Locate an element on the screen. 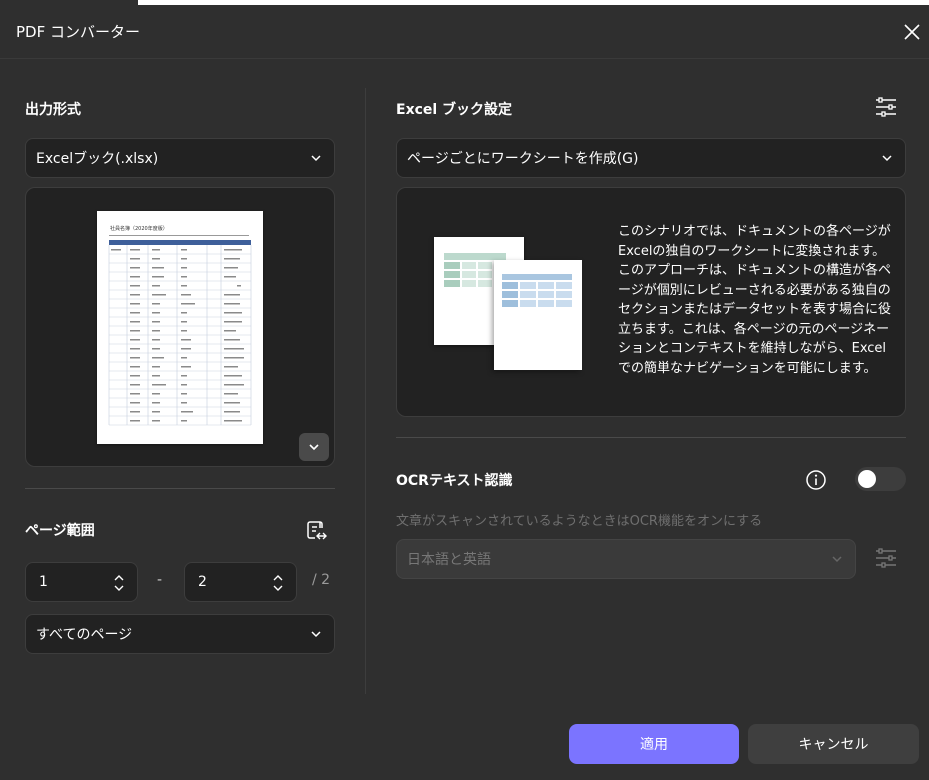 This screenshot has width=929, height=780. page-to-stepper is located at coordinates (278, 583).